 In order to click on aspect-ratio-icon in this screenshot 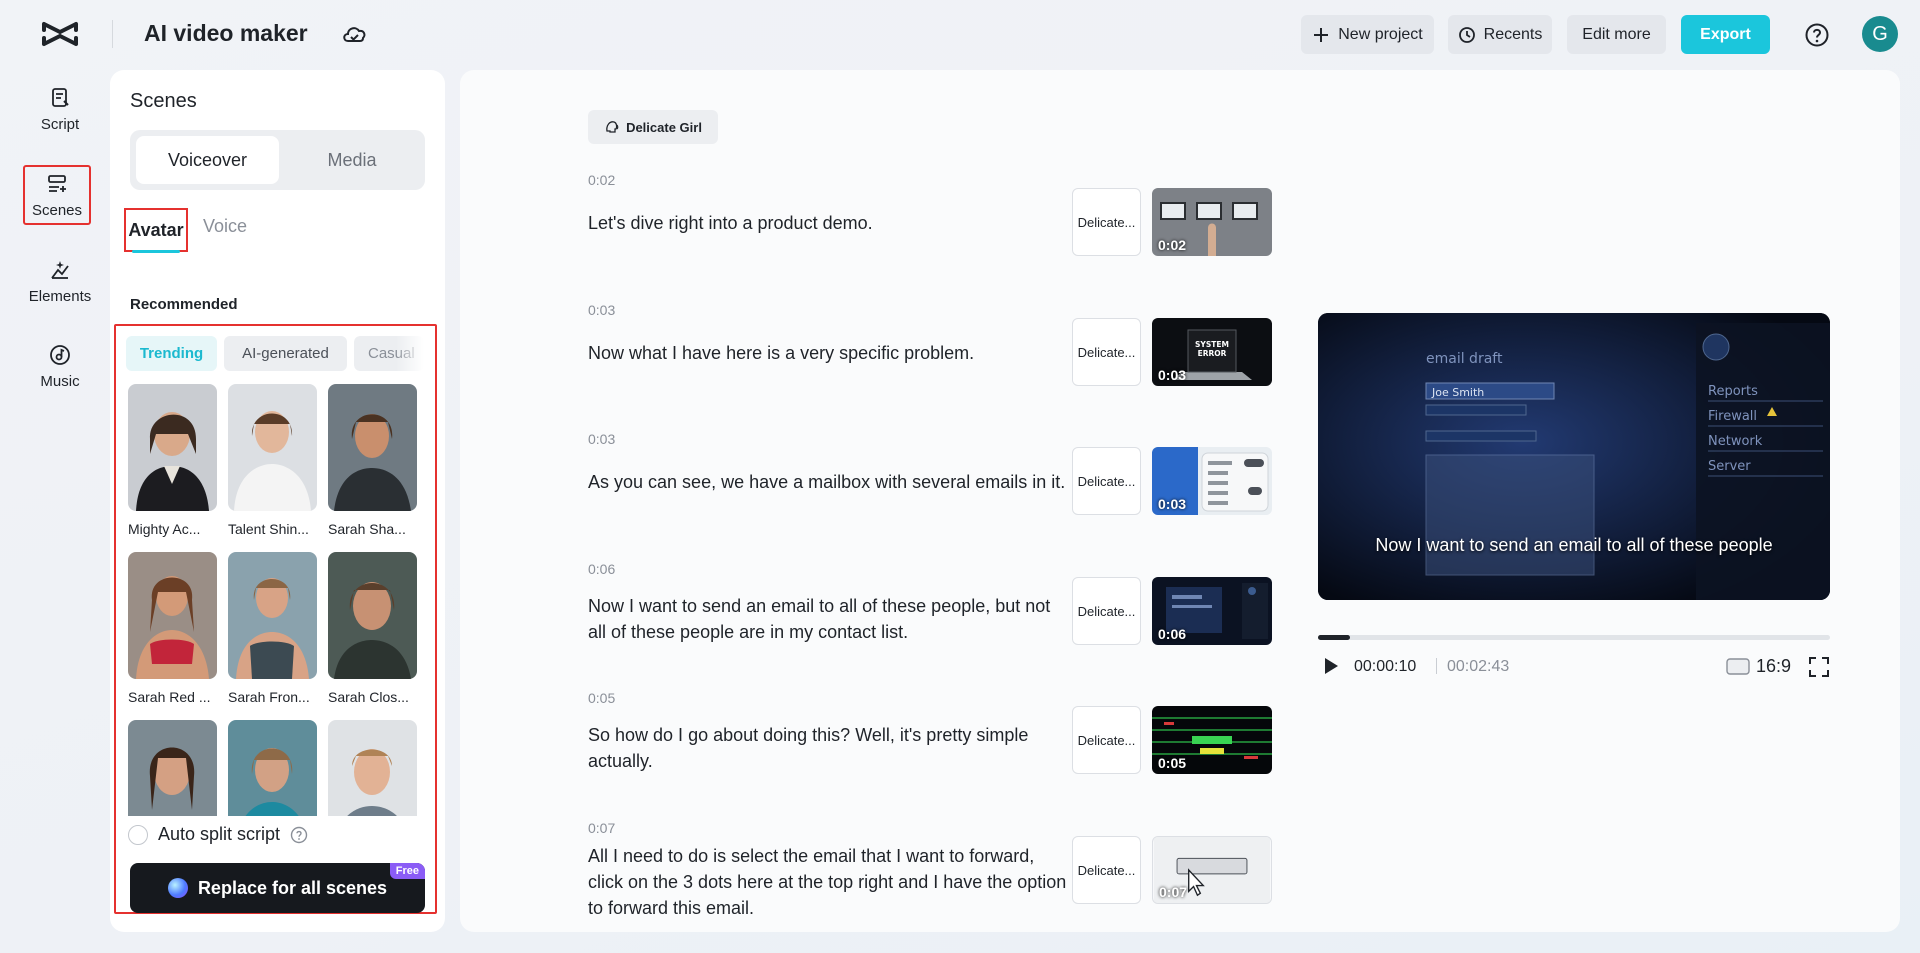, I will do `click(1738, 666)`.